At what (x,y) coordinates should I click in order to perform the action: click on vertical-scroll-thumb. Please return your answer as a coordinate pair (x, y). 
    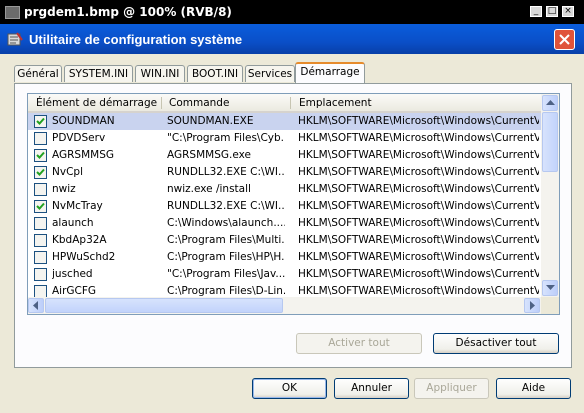
    Looking at the image, I should click on (550, 142).